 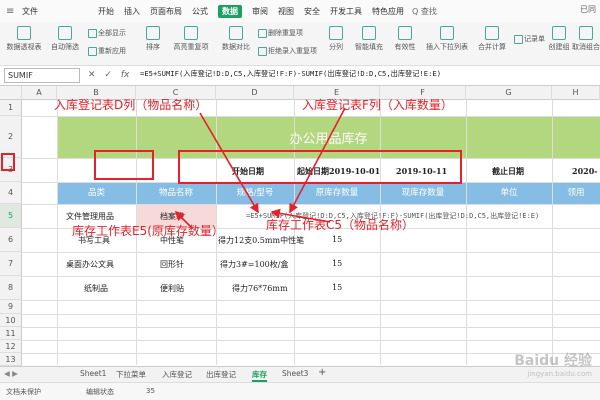 I want to click on watermark-url: jingyan.baidu.com, so click(x=559, y=374).